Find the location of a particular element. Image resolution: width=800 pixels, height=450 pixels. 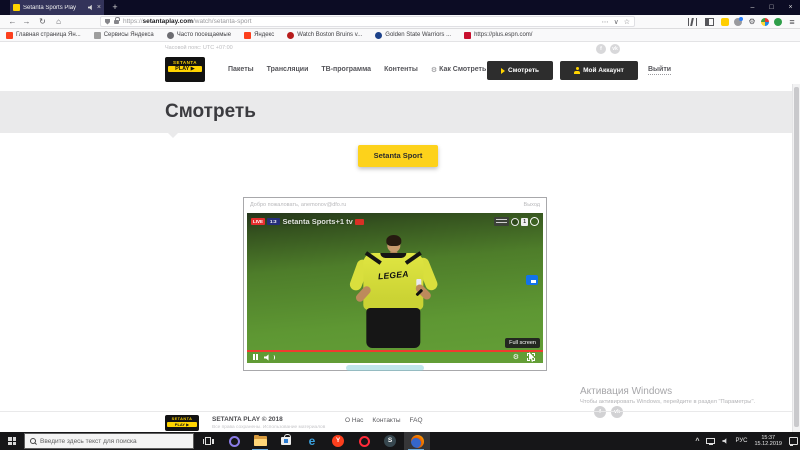

play-icon is located at coordinates (502, 70).